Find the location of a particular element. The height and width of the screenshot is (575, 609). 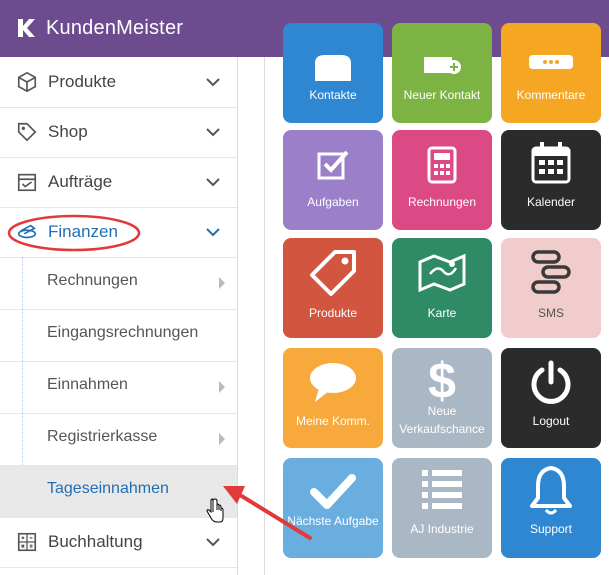

tile-label: Karte is located at coordinates (442, 313).